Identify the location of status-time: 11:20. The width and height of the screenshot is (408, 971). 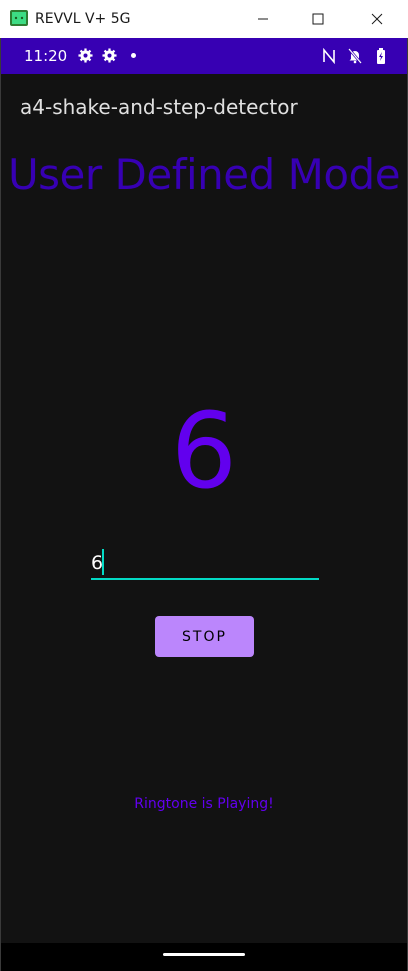
(46, 56).